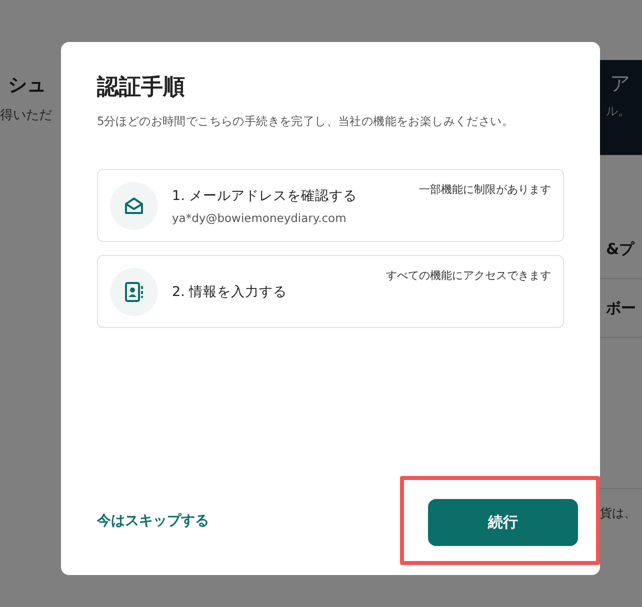  I want to click on step-note: 一部機能に制限があります, so click(485, 189).